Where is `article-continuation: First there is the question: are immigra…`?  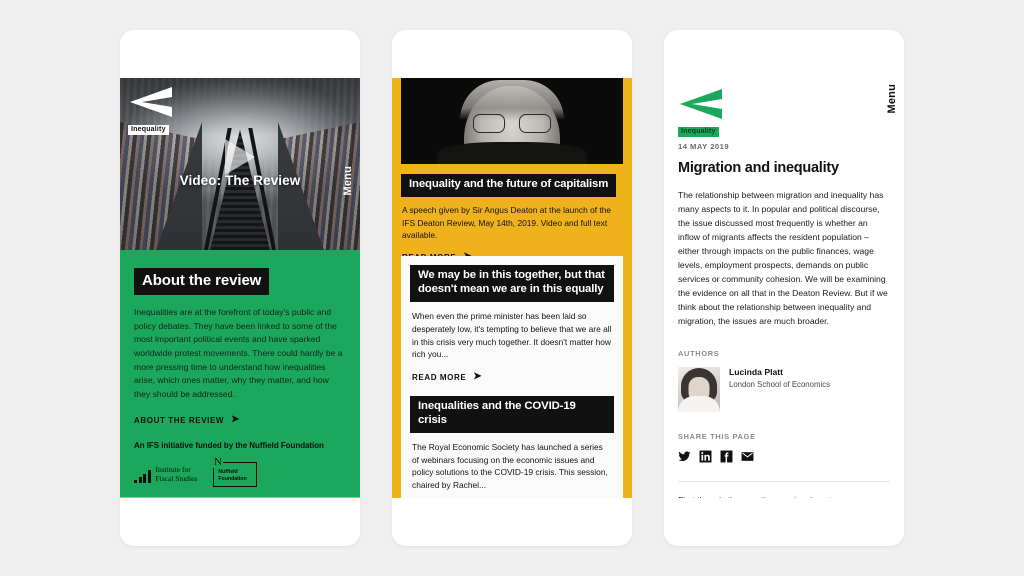 article-continuation: First there is the question: are immigra… is located at coordinates (784, 489).